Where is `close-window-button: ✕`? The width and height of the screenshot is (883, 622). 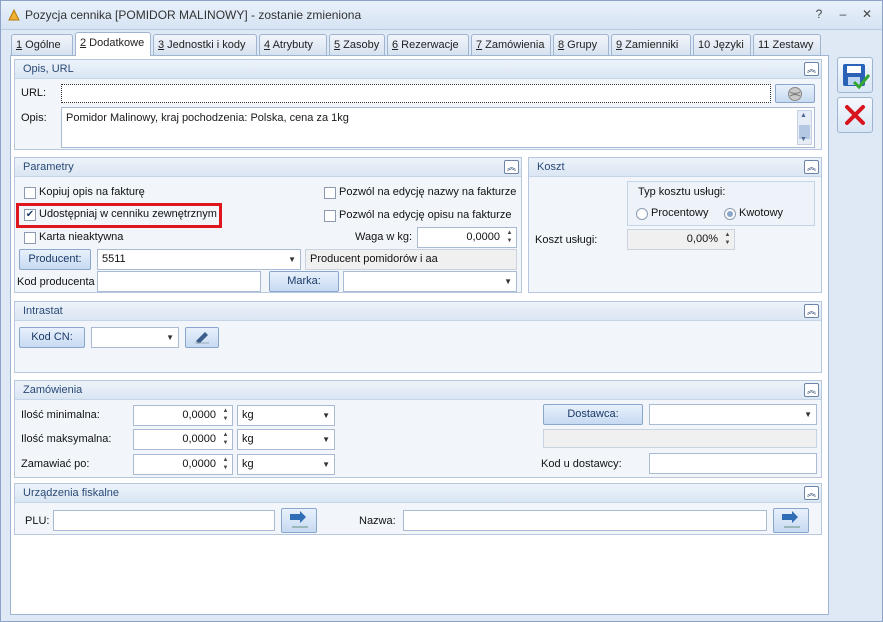 close-window-button: ✕ is located at coordinates (867, 14).